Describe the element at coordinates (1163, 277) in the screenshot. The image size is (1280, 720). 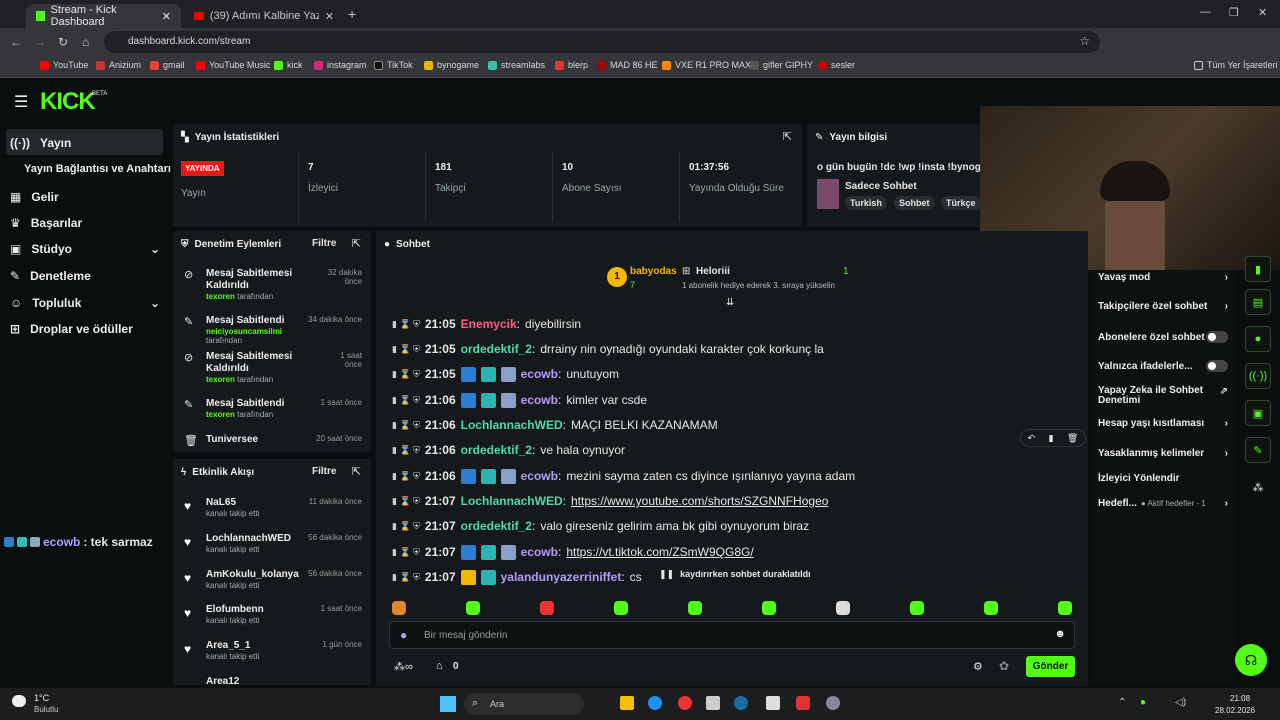
I see `setting-slow-mode: Yavaş mod ›` at that location.